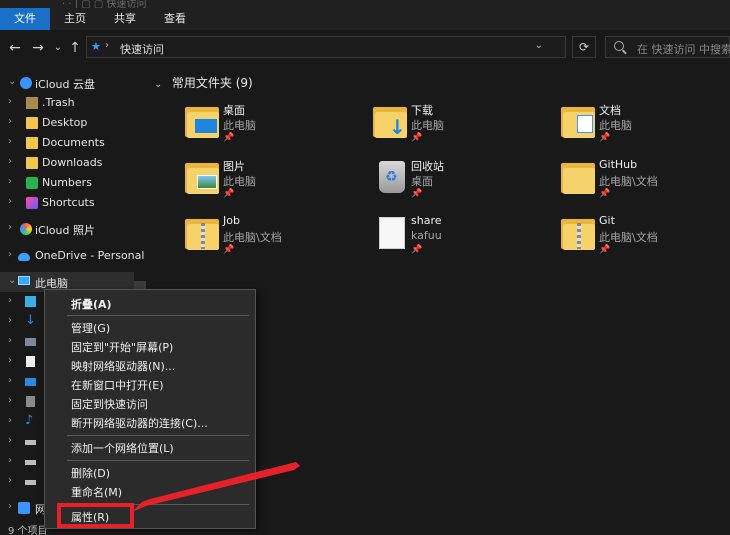 Image resolution: width=730 pixels, height=535 pixels. What do you see at coordinates (74, 163) in the screenshot?
I see `sidebar-item-downloads: › Downloads` at bounding box center [74, 163].